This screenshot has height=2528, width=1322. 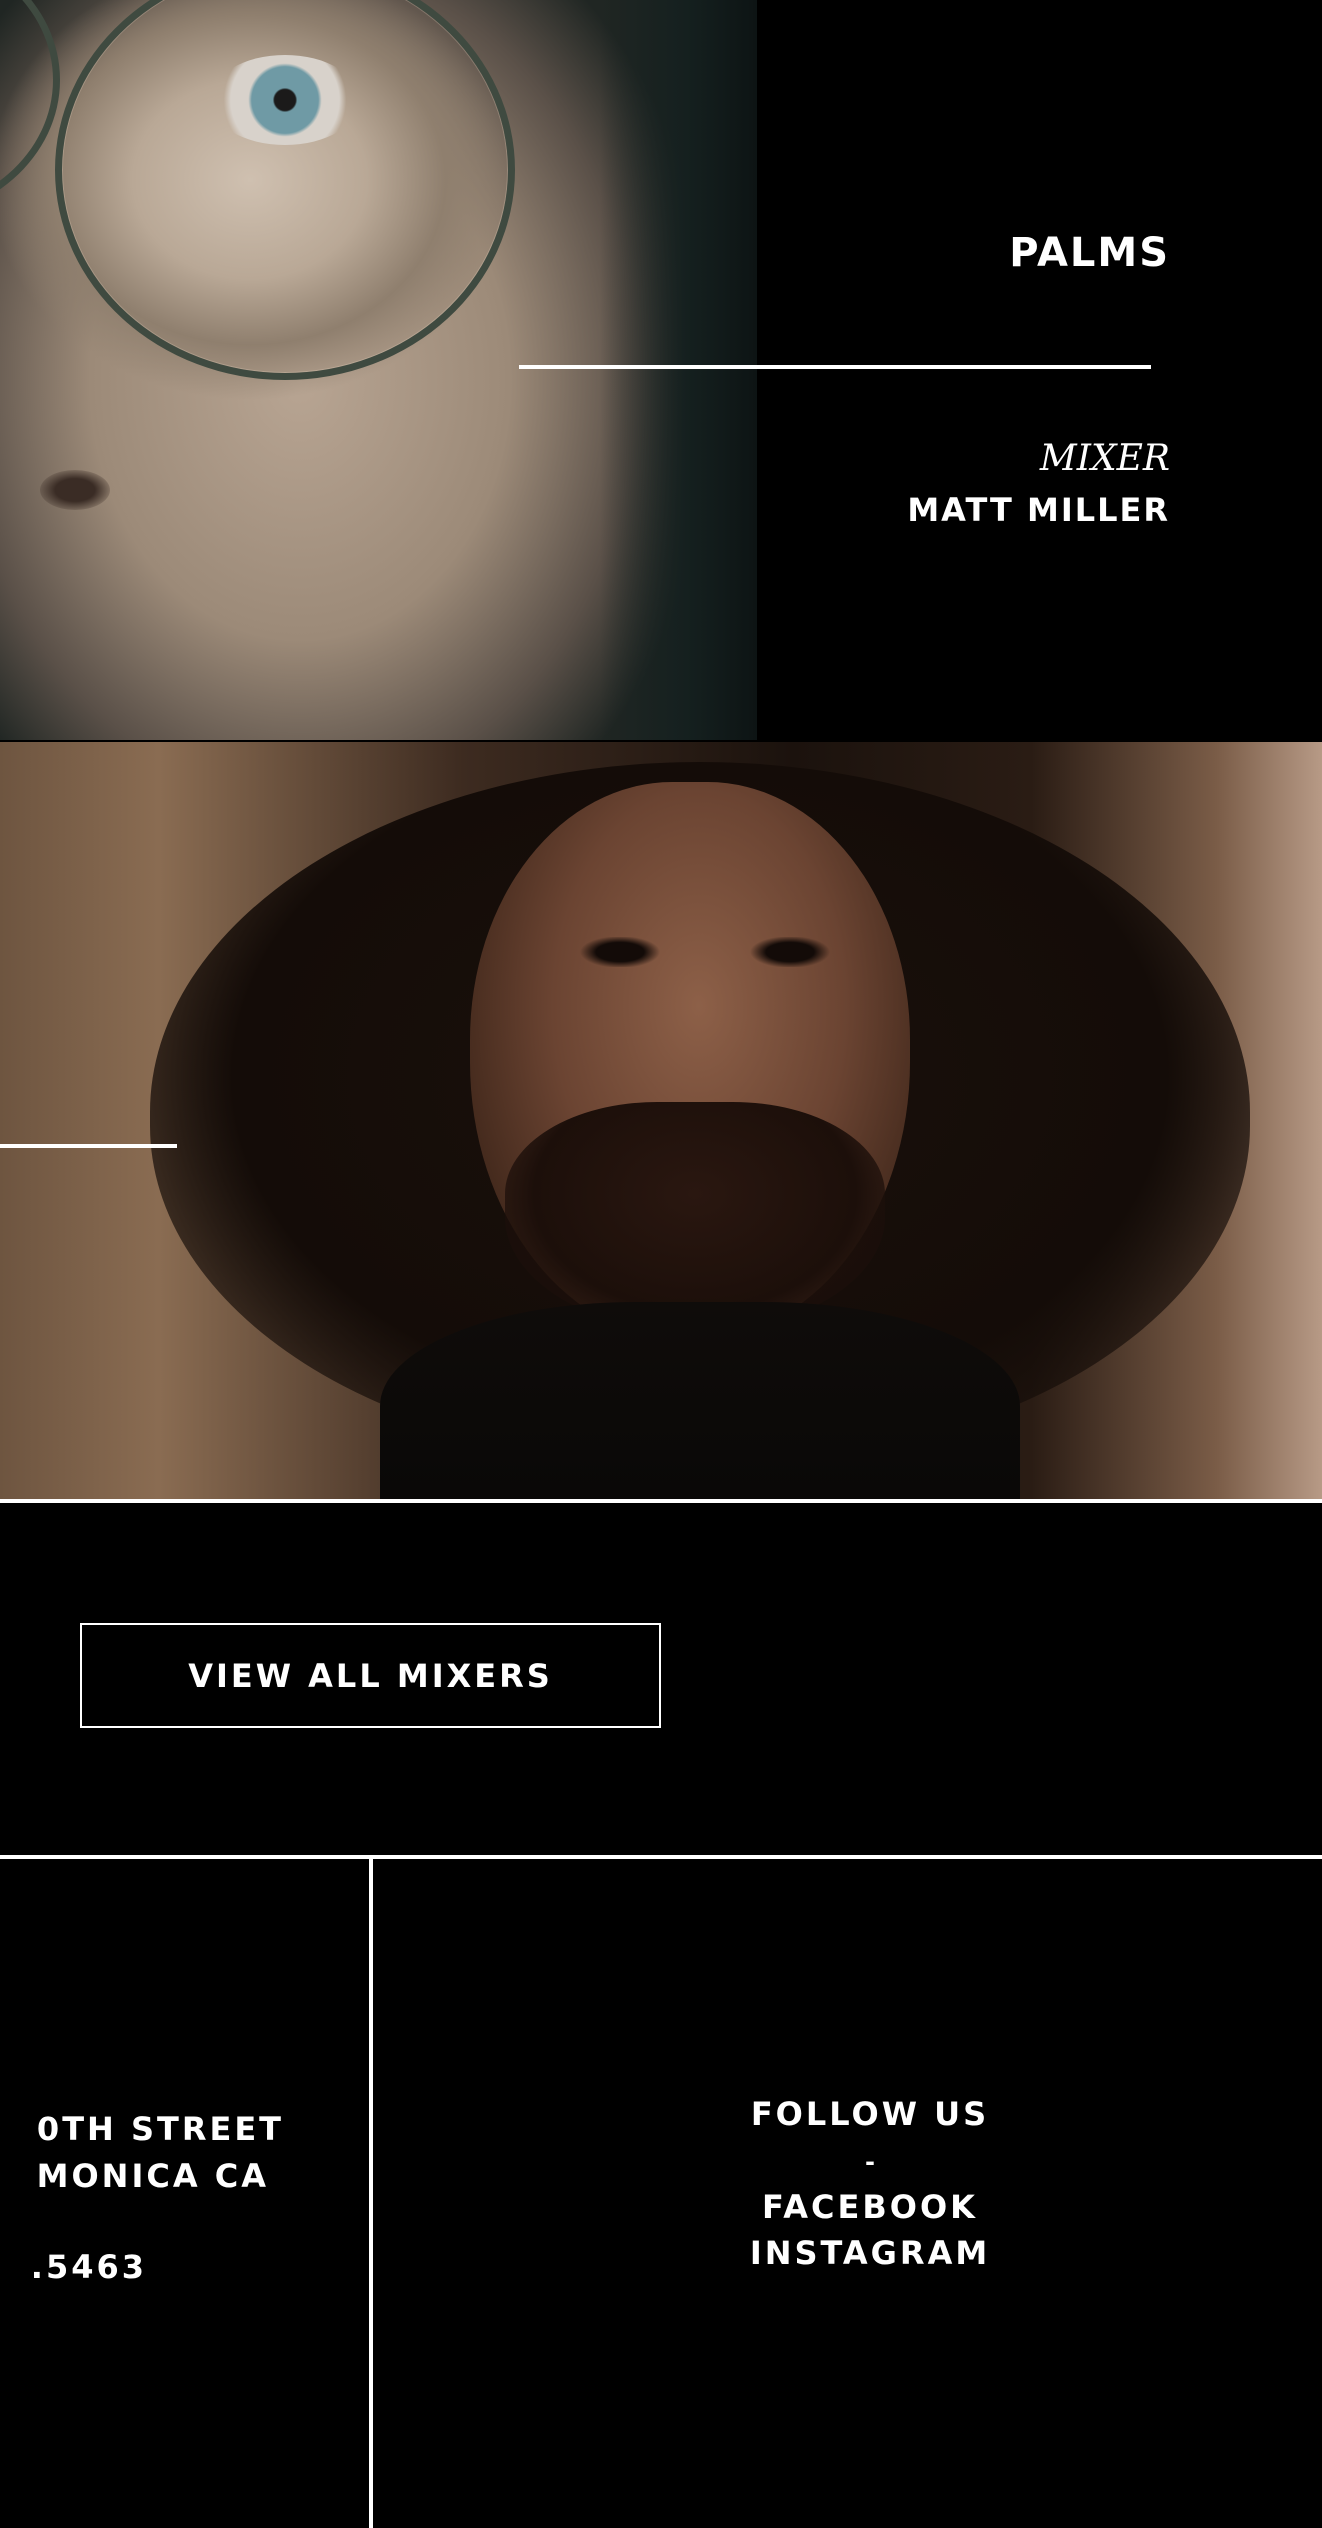 I want to click on glasses-lens-left, so click(x=30, y=110).